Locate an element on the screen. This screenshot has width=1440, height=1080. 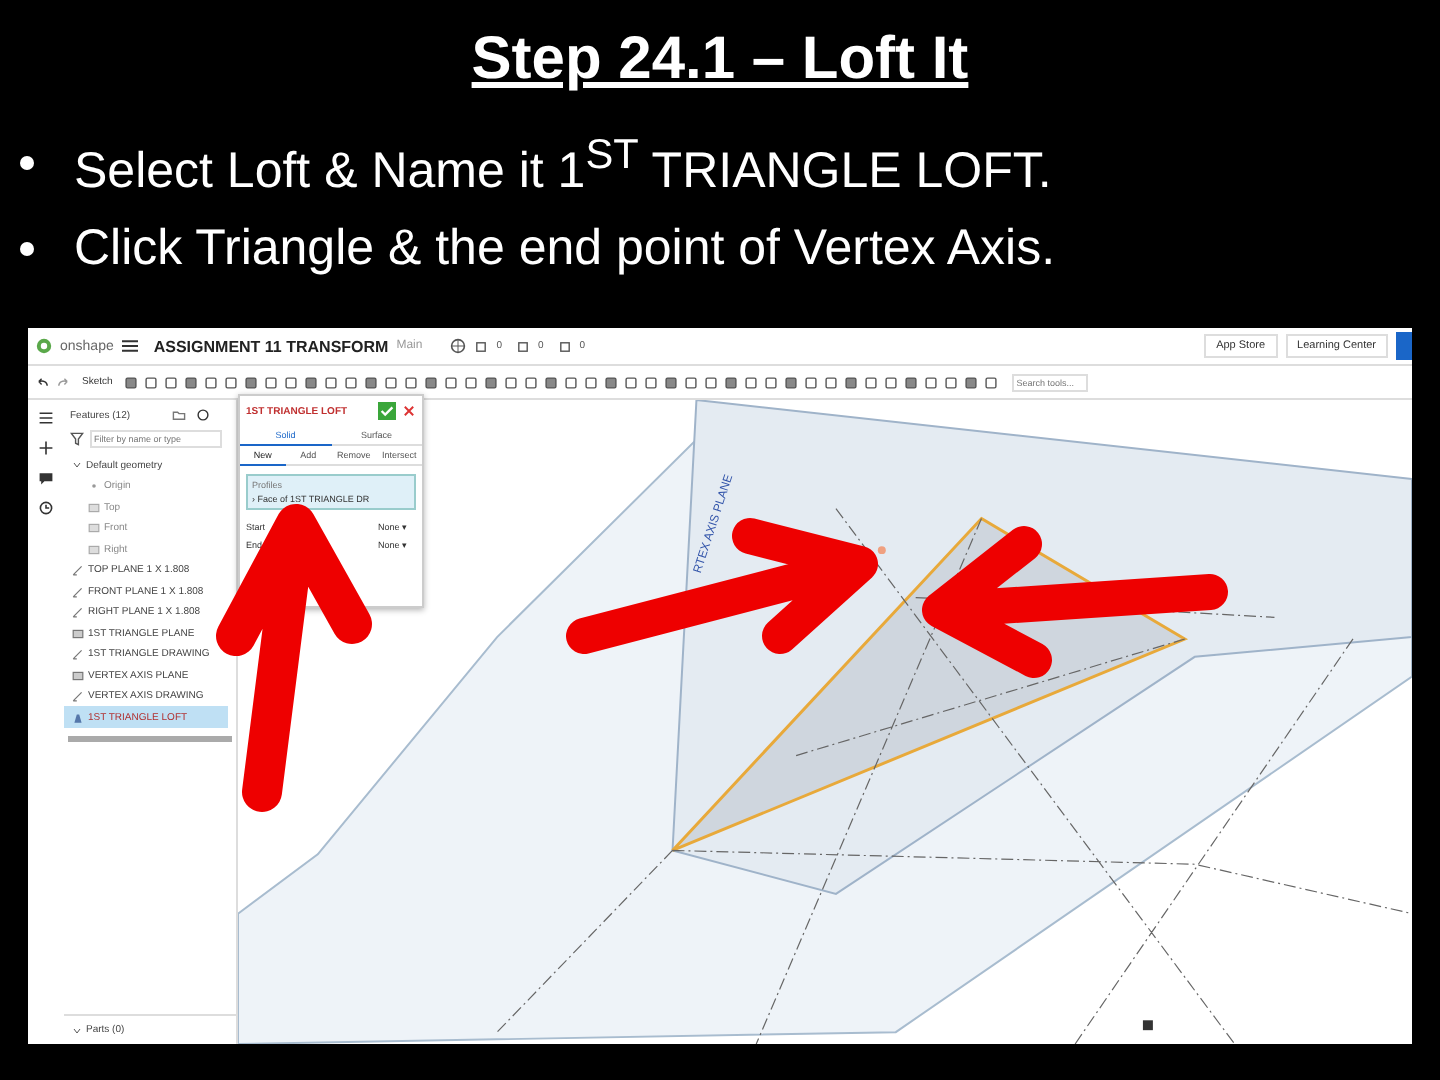
confirm-icon is located at coordinates (387, 411).